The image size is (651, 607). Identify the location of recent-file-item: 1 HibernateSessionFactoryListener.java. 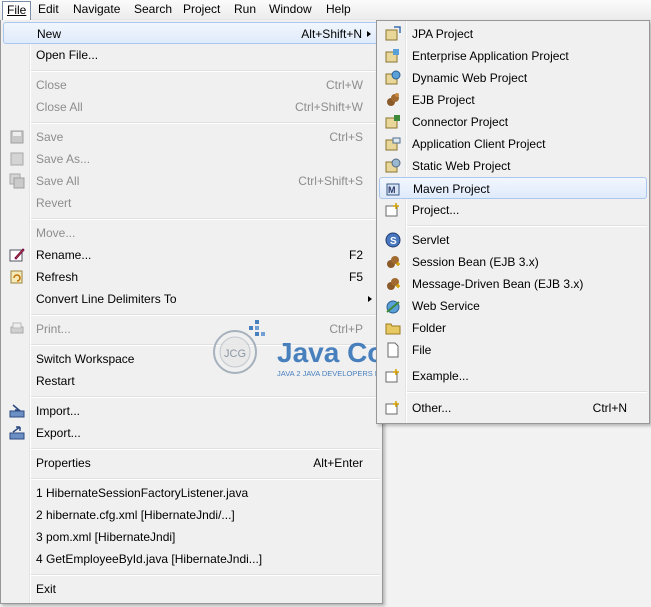
(191, 493).